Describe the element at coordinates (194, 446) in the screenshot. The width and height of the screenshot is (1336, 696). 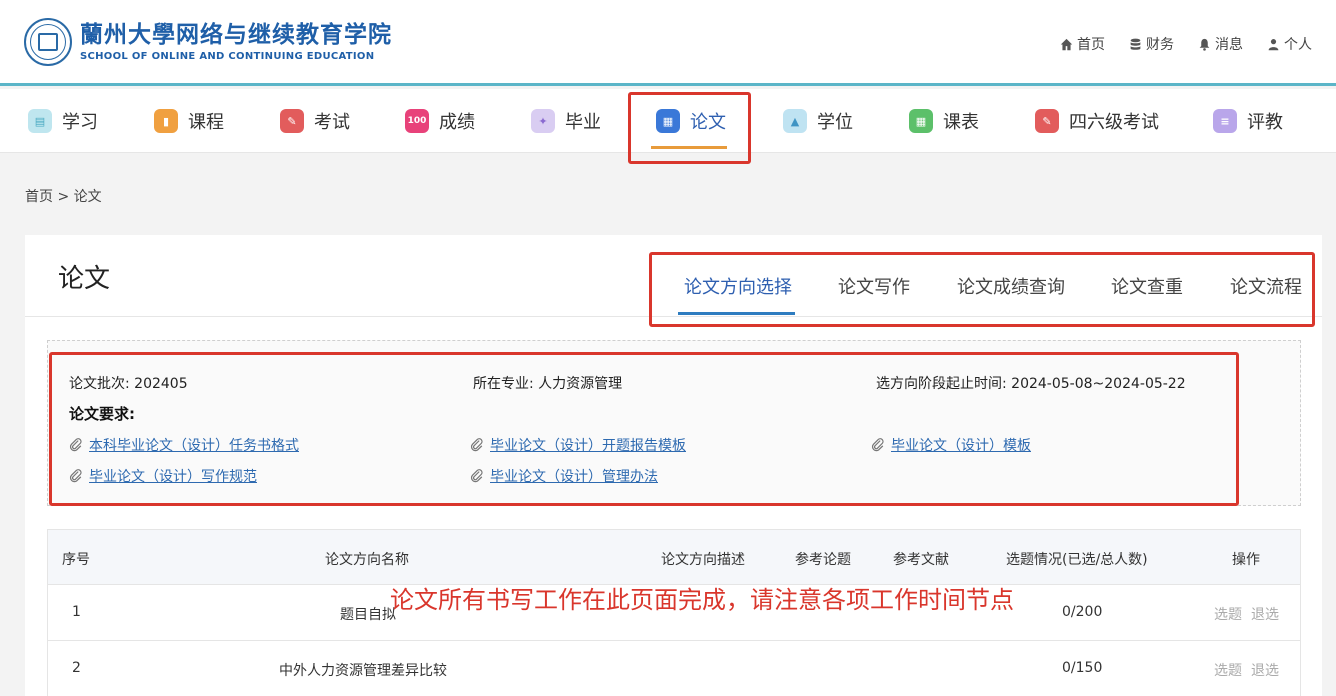
I see `doc-link-label: 本科毕业论文（设计）任务书格式` at that location.